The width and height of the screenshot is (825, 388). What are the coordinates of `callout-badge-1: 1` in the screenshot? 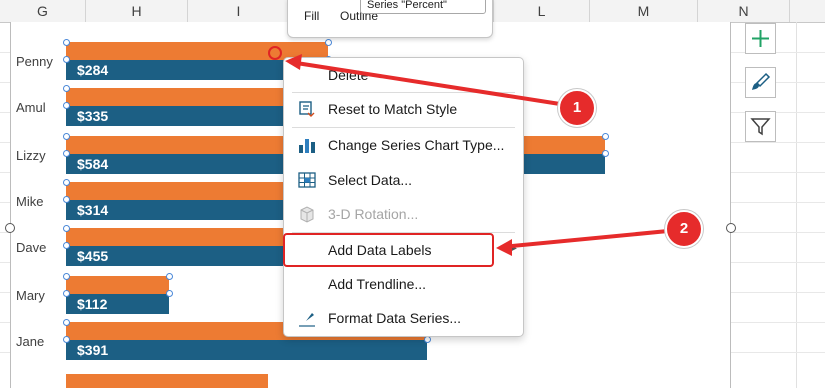 It's located at (577, 108).